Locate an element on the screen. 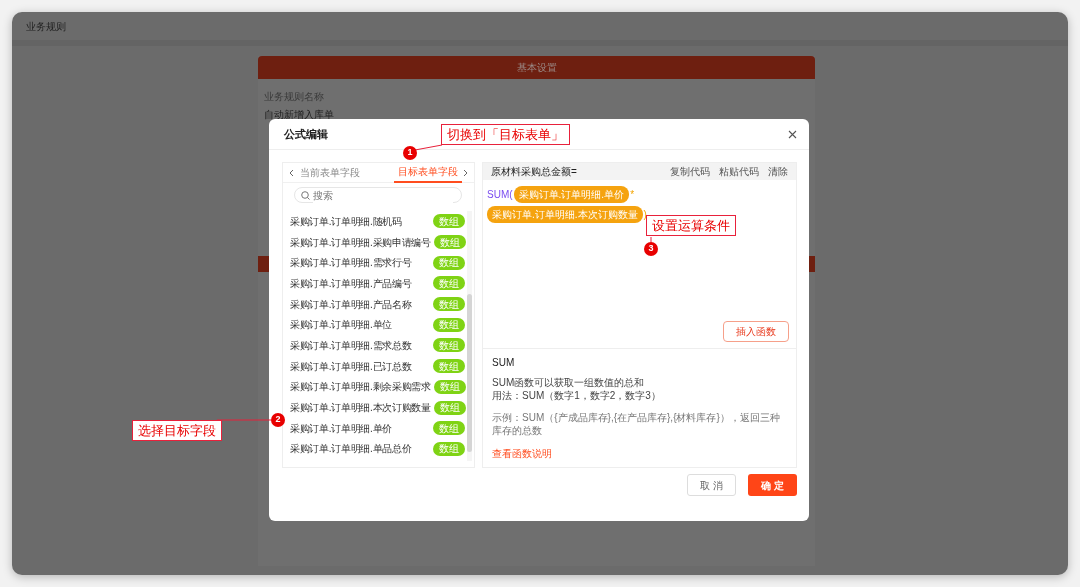 Image resolution: width=1080 pixels, height=587 pixels. operator: * is located at coordinates (632, 195).